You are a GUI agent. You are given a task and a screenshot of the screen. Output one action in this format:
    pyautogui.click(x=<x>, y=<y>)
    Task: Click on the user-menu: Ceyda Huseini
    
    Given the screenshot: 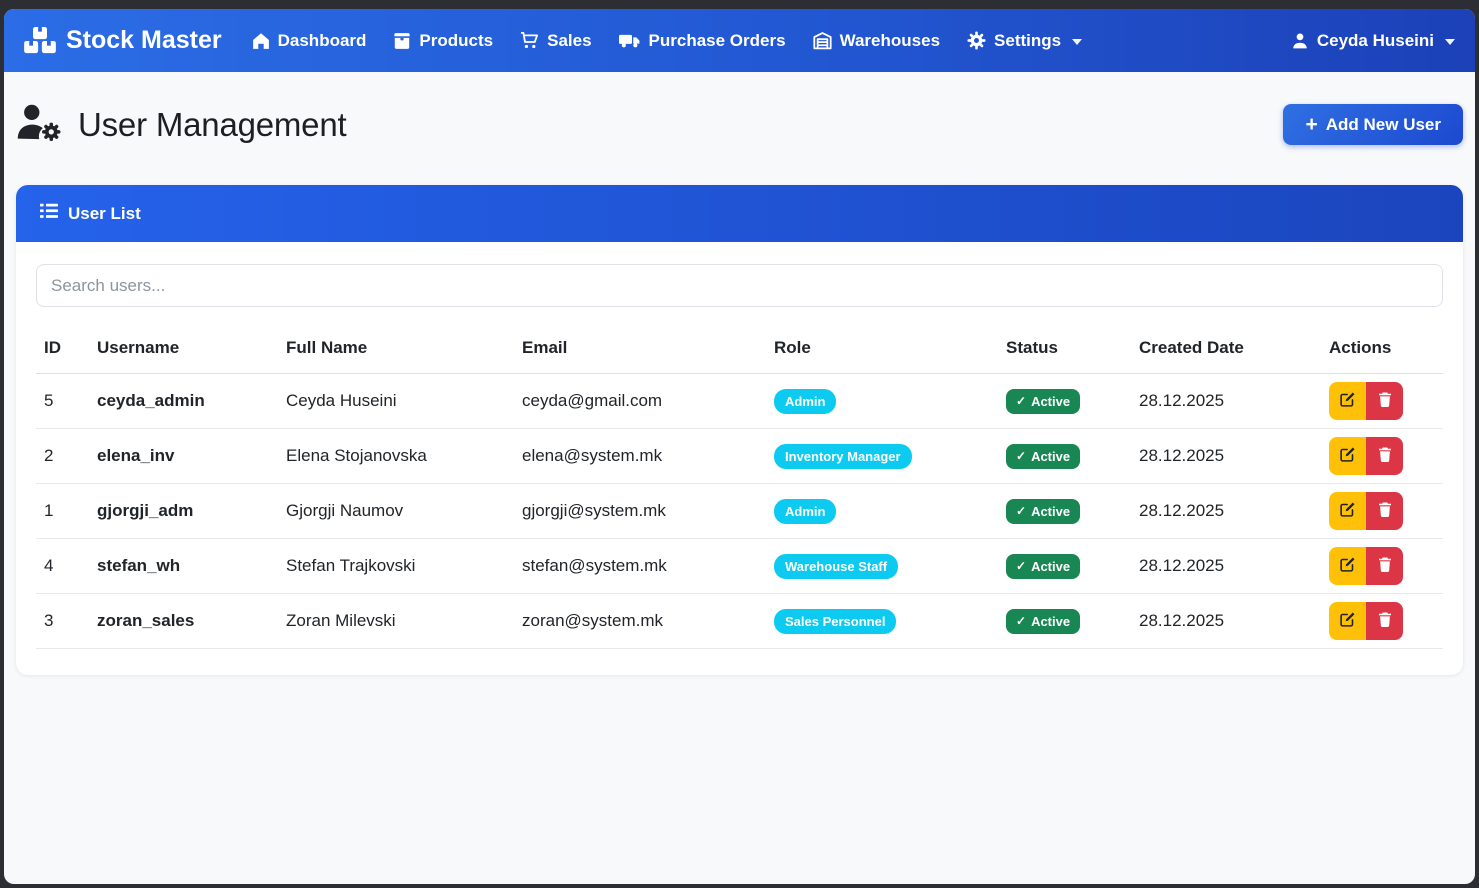 What is the action you would take?
    pyautogui.click(x=1373, y=41)
    